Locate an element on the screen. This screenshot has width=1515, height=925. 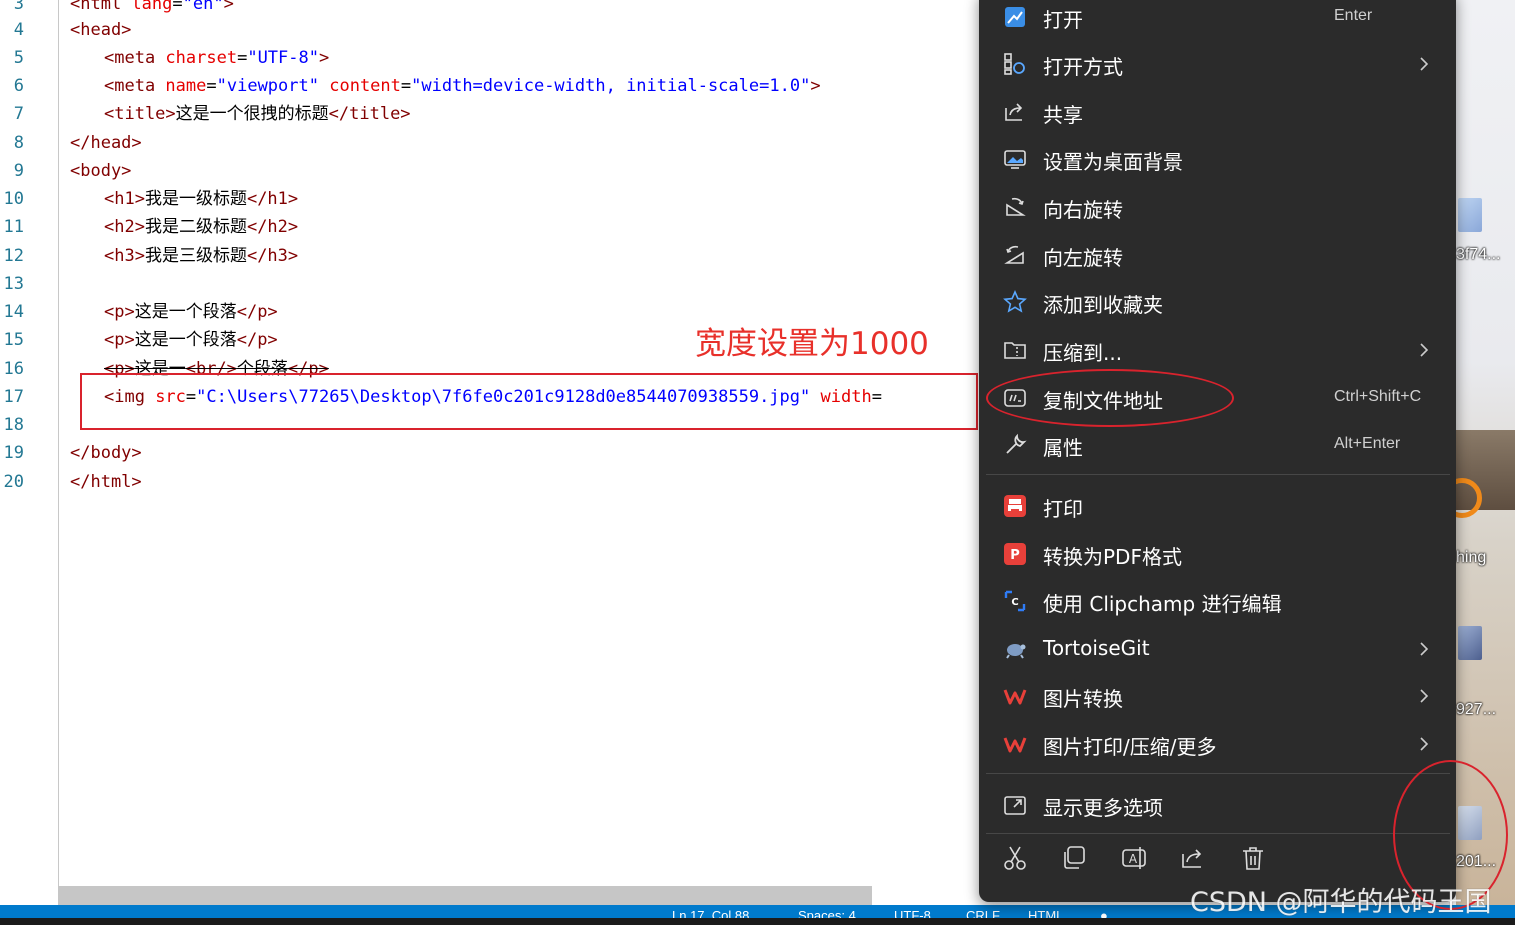
tag-token: </p> is located at coordinates (257, 340).